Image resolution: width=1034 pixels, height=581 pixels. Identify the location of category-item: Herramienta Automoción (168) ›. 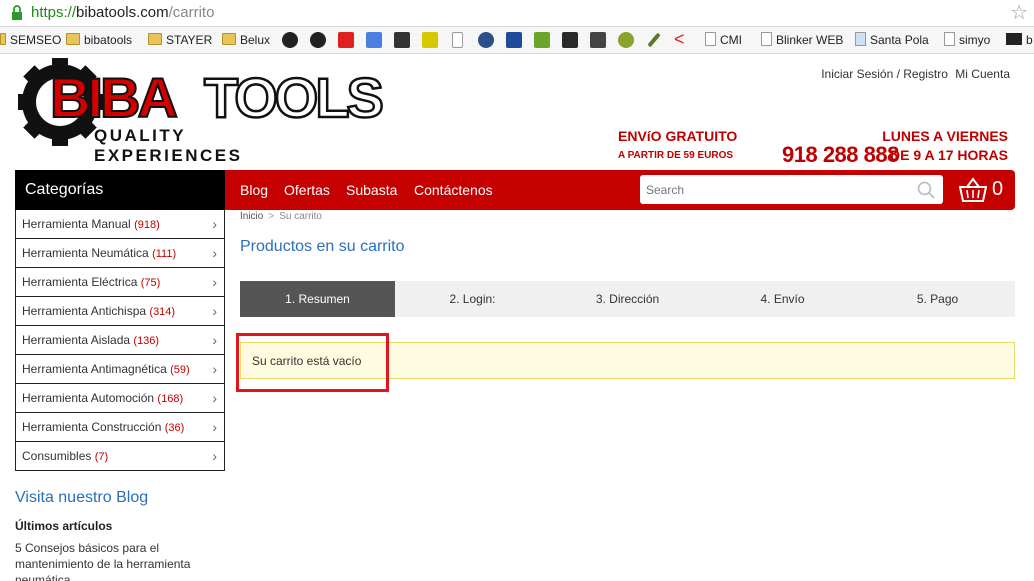
(120, 398).